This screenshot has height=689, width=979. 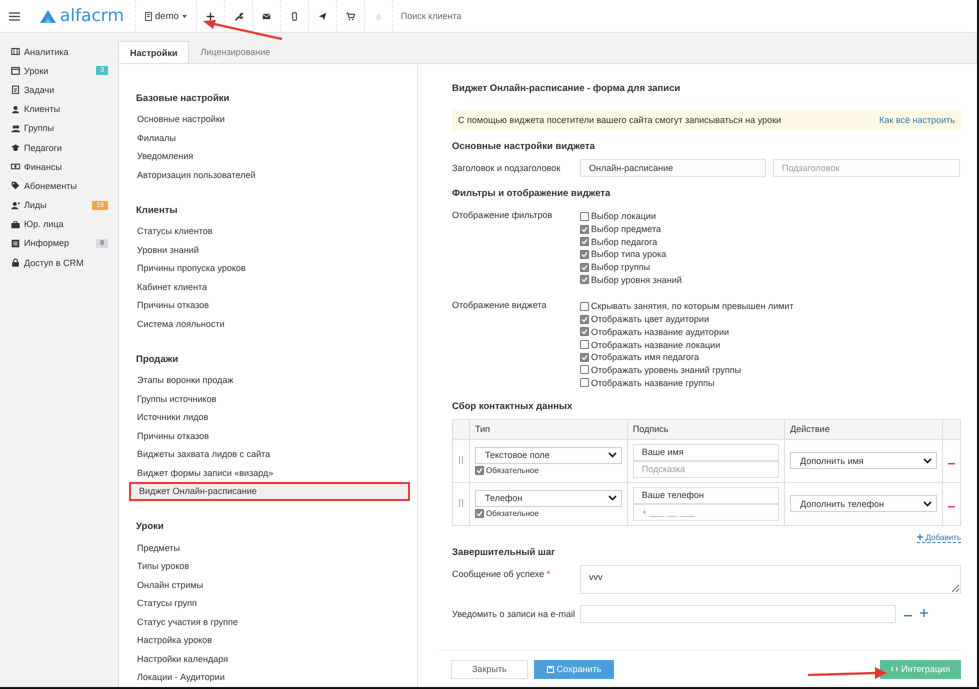 What do you see at coordinates (269, 640) in the screenshot?
I see `settings-menu-item: Настройка уроков` at bounding box center [269, 640].